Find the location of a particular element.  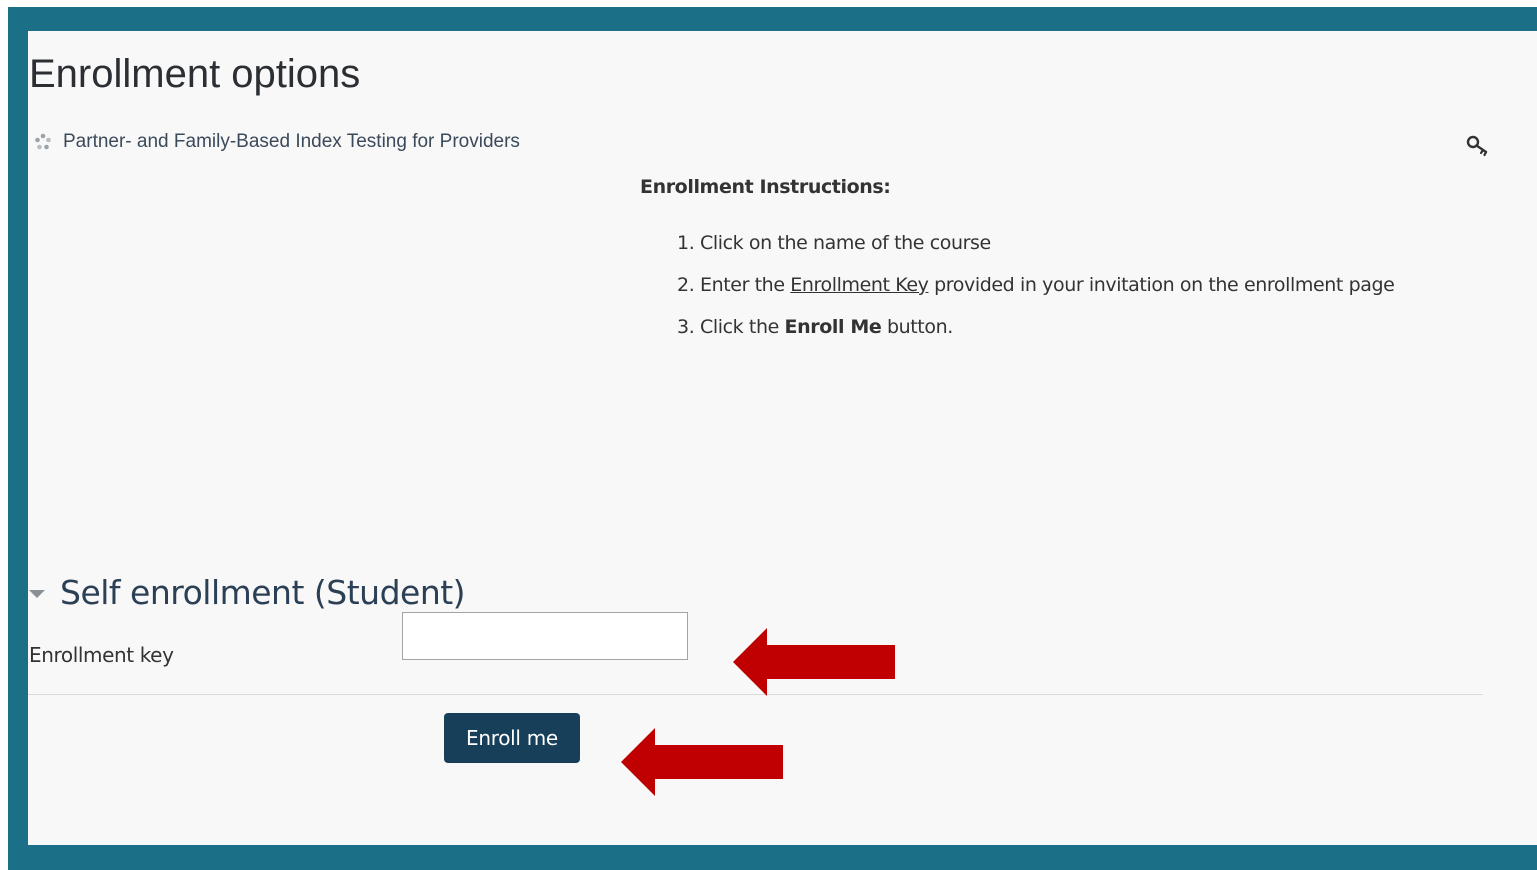

instruction-step-1: Click on the name of the course is located at coordinates (1080, 243).